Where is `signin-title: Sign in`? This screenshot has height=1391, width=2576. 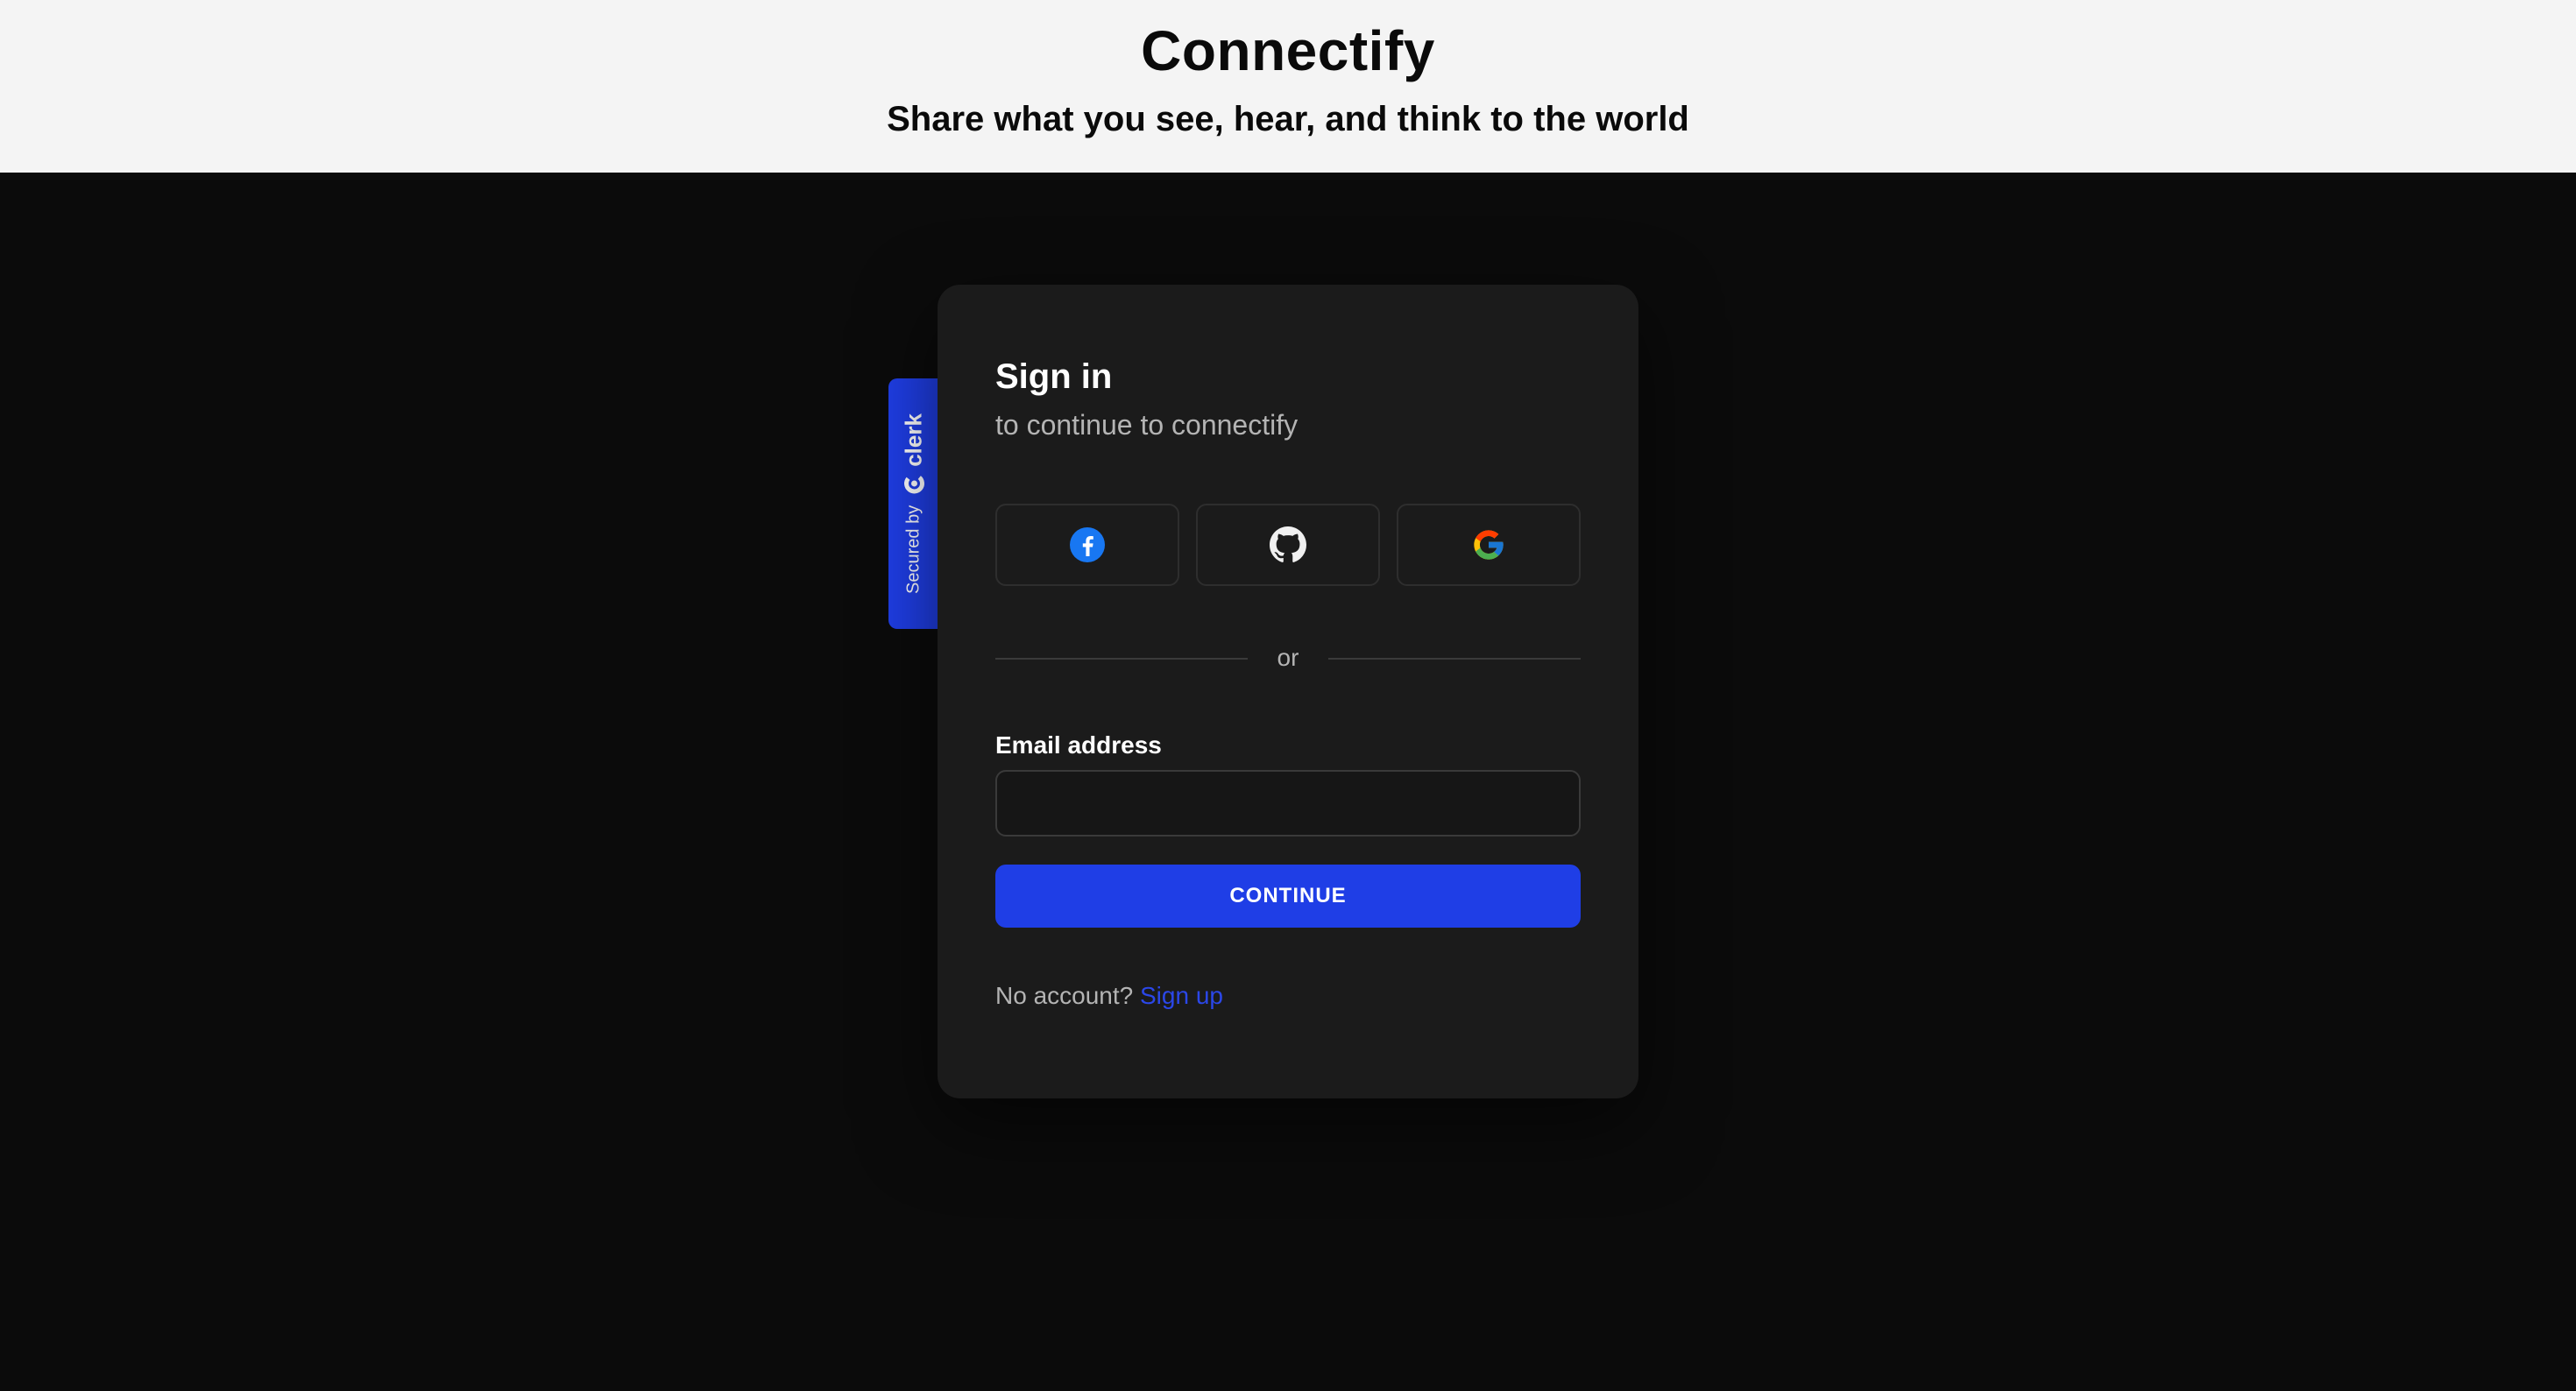
signin-title: Sign in is located at coordinates (1054, 376).